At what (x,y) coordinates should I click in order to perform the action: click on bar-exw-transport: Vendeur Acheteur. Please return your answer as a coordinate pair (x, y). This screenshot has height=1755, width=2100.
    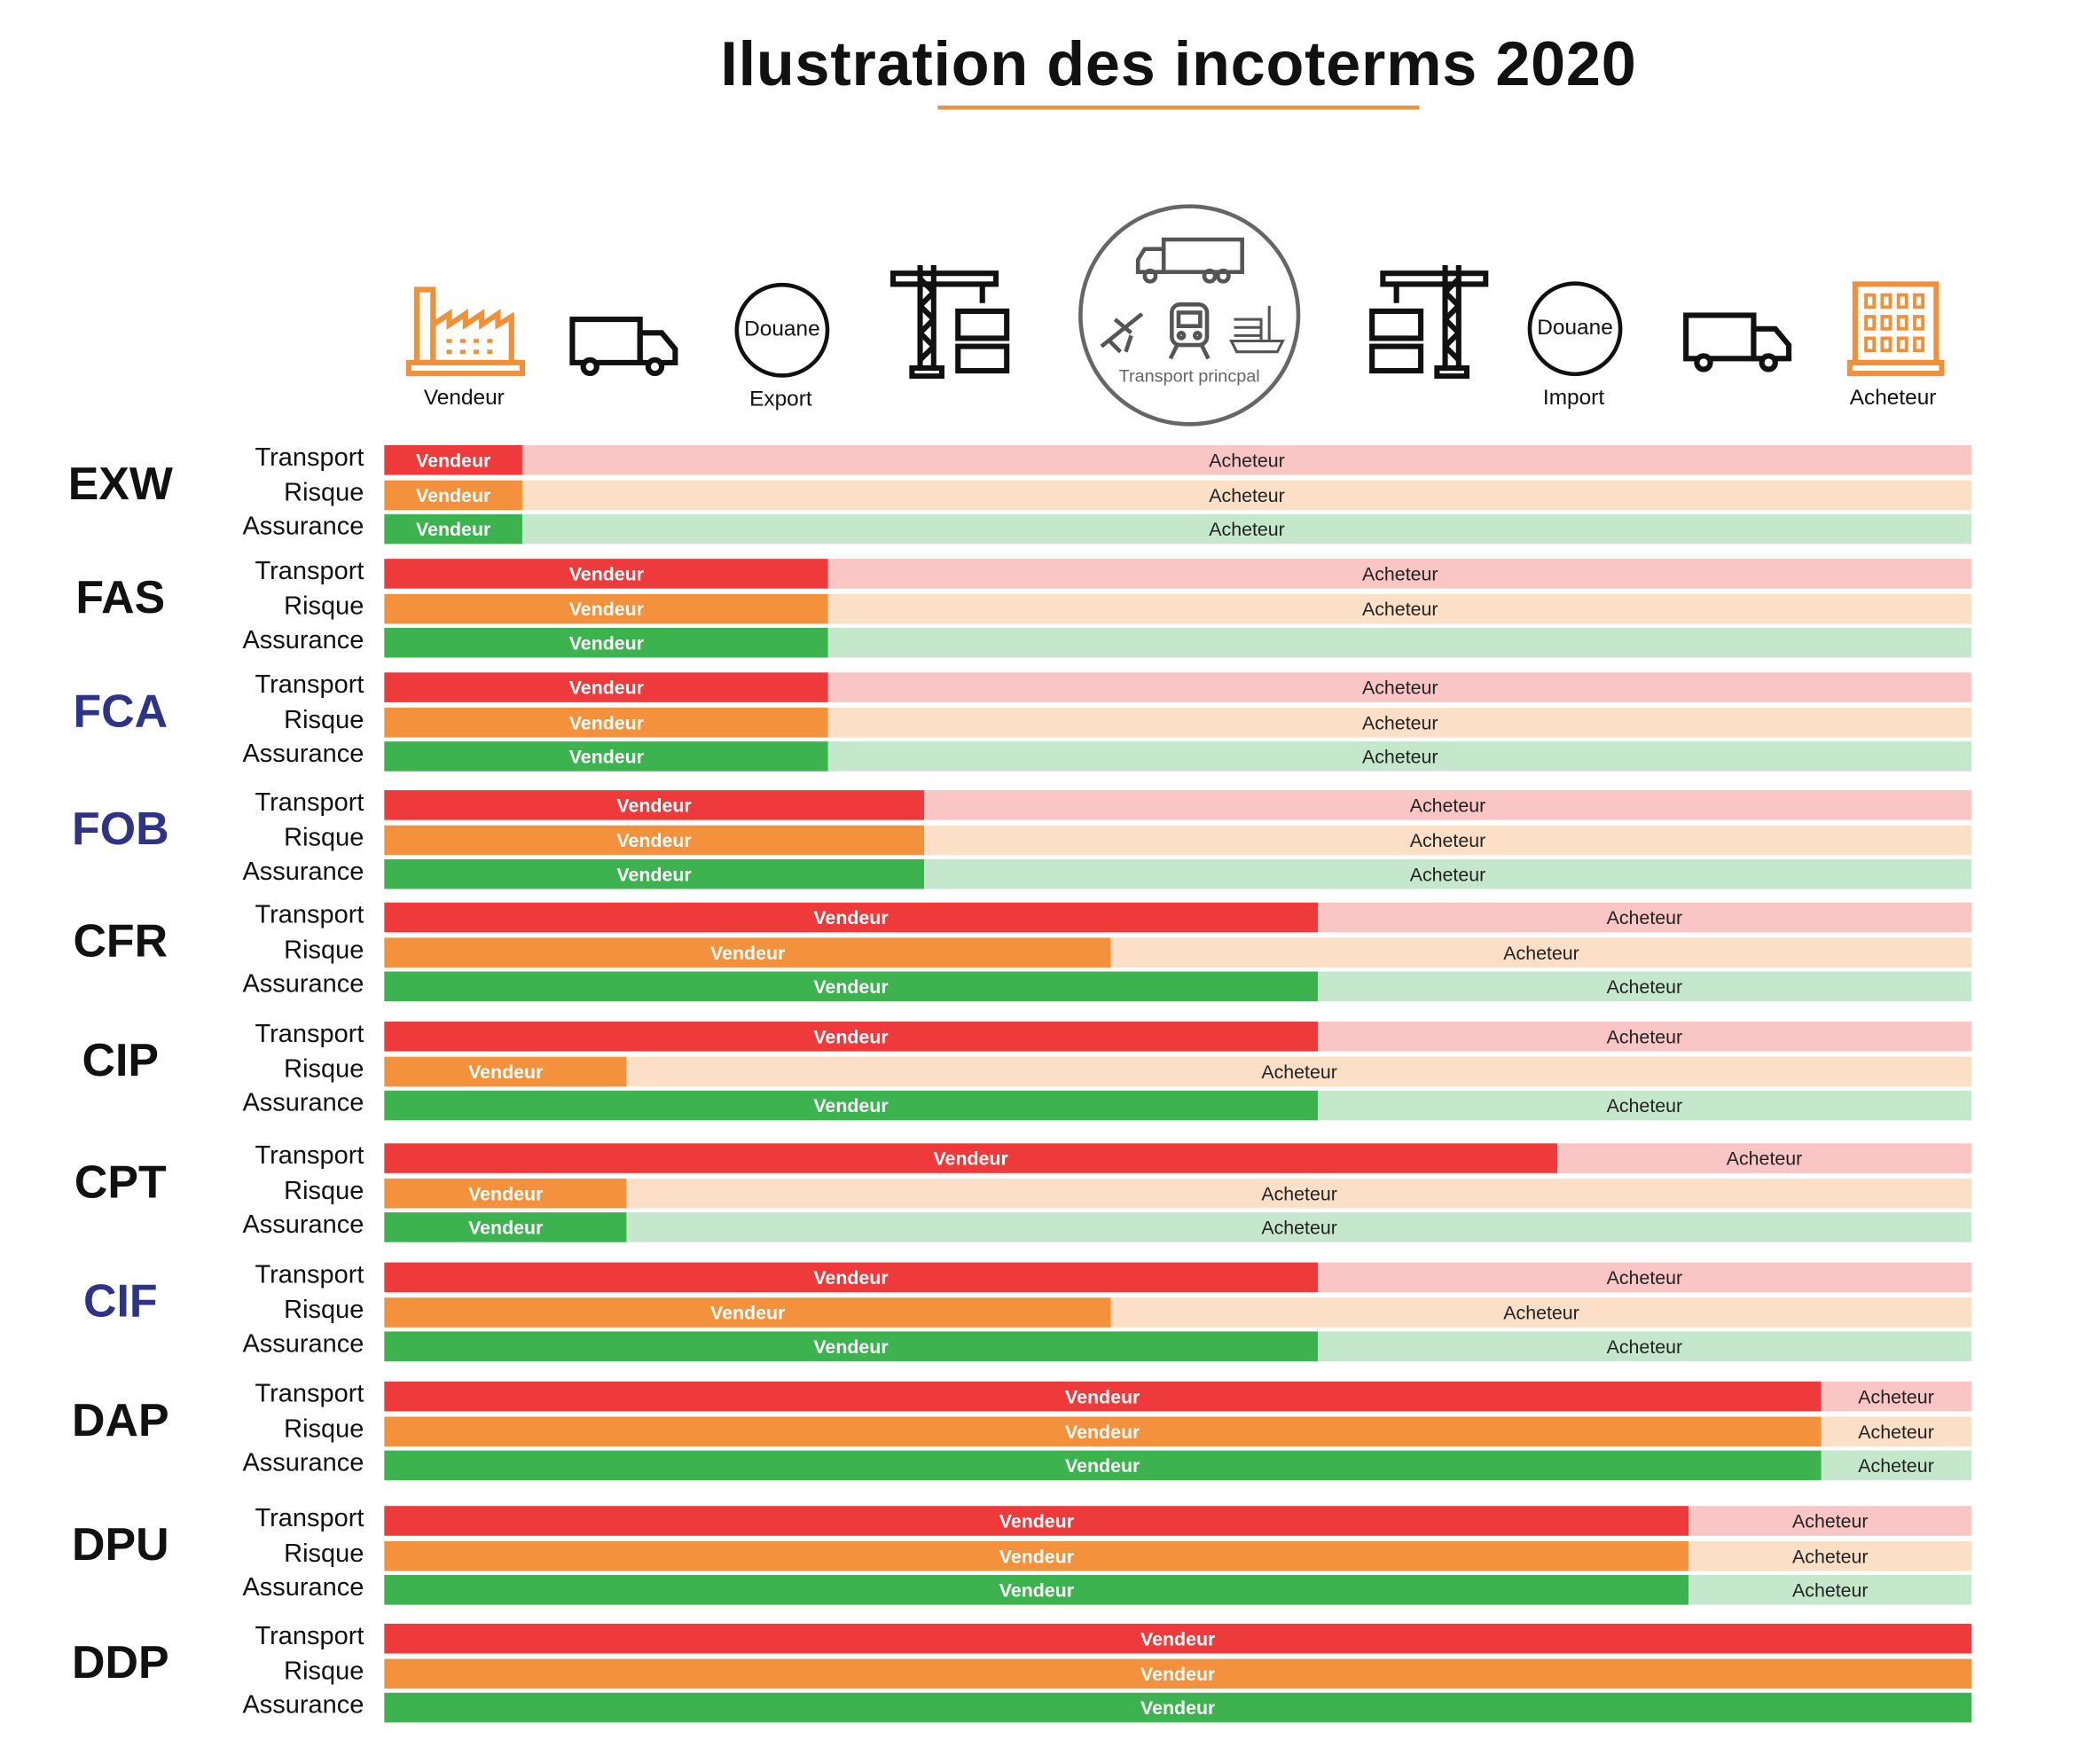
    Looking at the image, I should click on (1178, 459).